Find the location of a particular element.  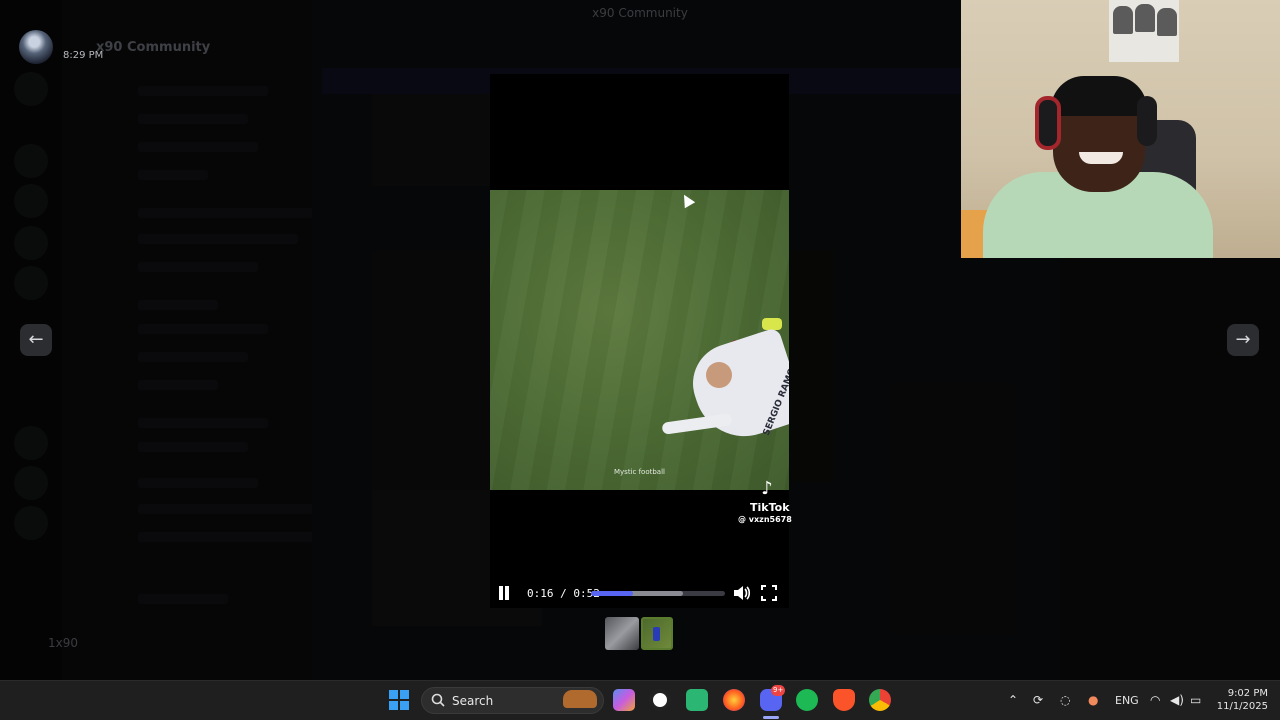

search-icon is located at coordinates (438, 700).